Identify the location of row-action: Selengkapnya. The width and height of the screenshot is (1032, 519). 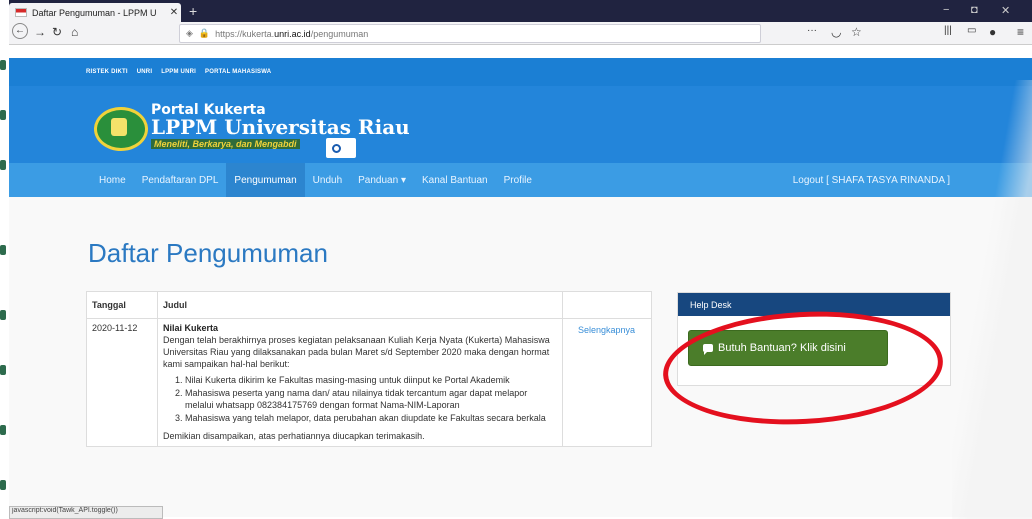
(607, 382).